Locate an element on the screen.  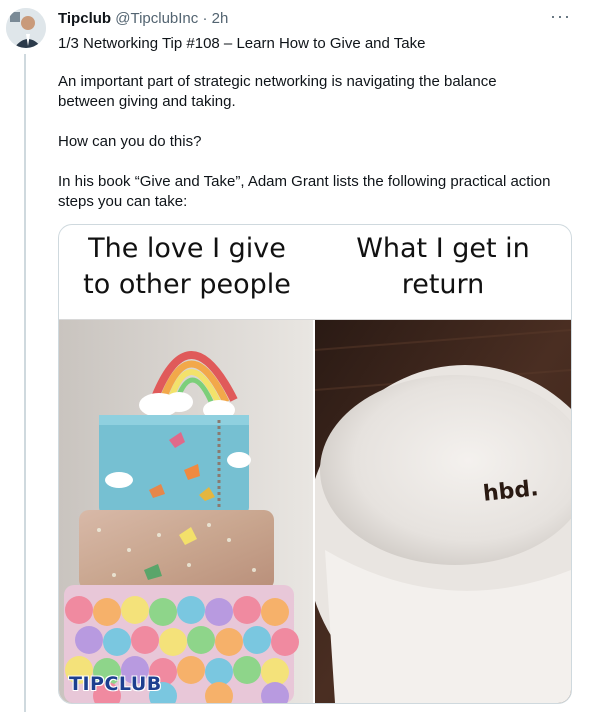
avatar is located at coordinates (26, 28).